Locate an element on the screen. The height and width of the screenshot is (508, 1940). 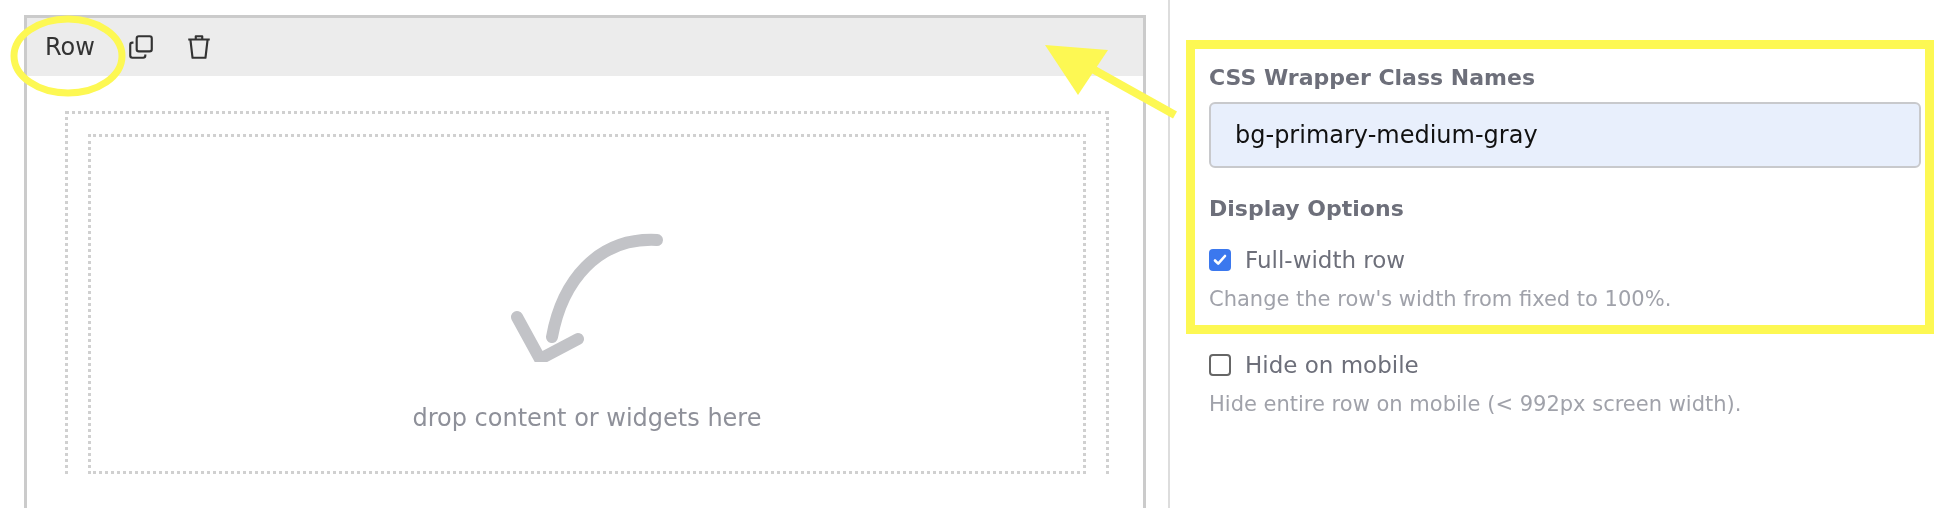
checkbox-label: Hide on mobile is located at coordinates (1332, 365).